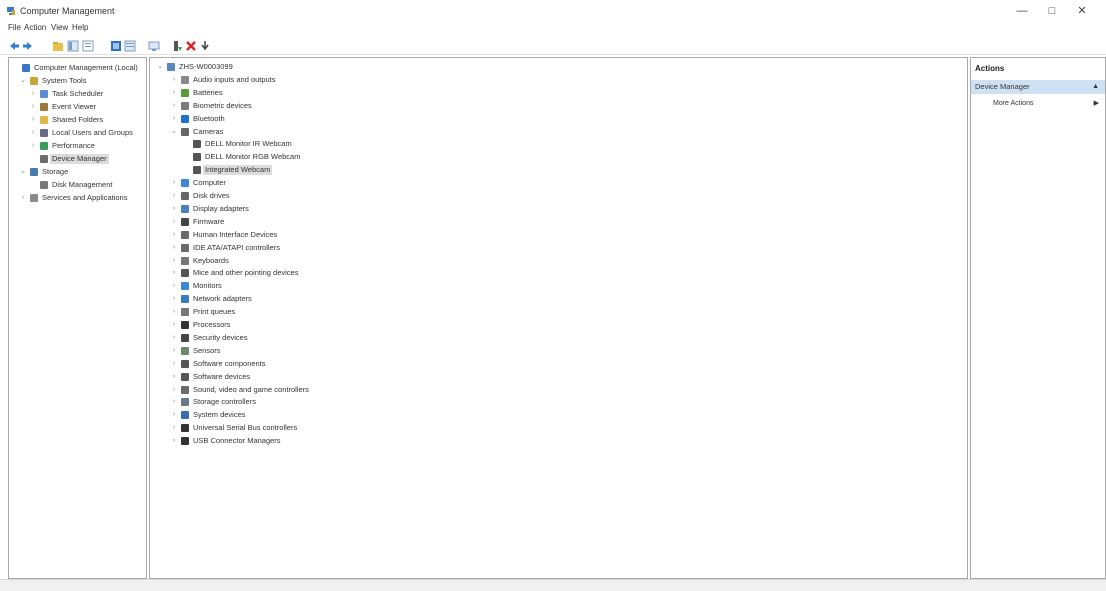  I want to click on uninstall-icon, so click(191, 46).